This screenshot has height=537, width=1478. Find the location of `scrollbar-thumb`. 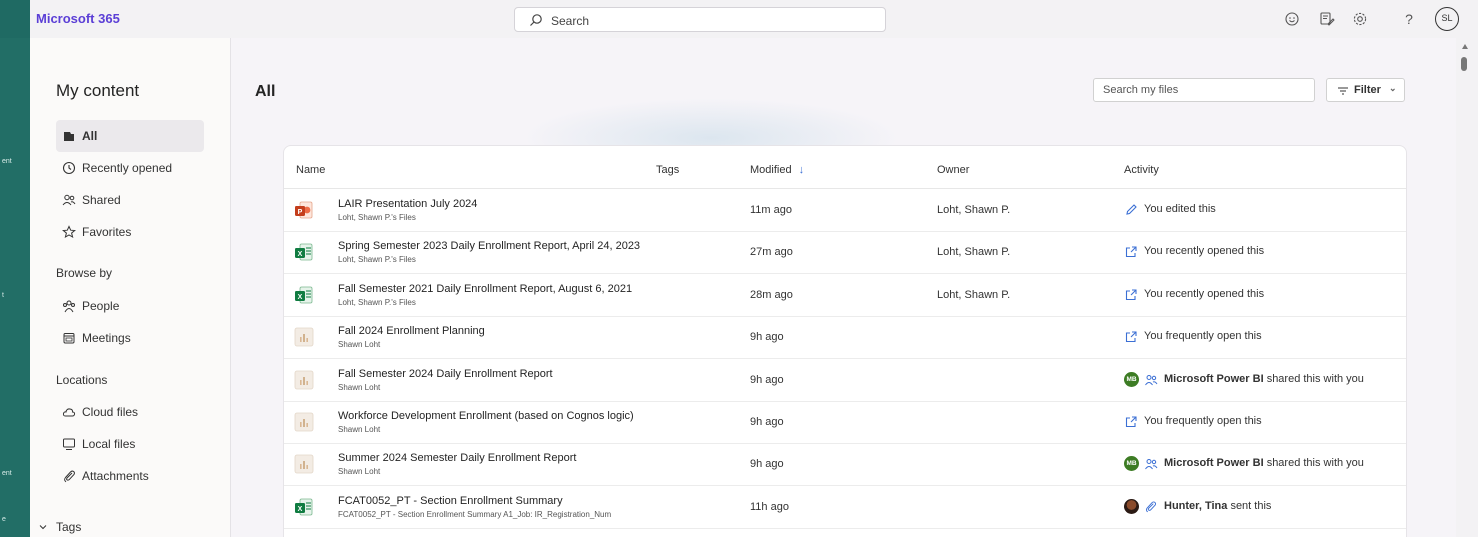

scrollbar-thumb is located at coordinates (1464, 64).